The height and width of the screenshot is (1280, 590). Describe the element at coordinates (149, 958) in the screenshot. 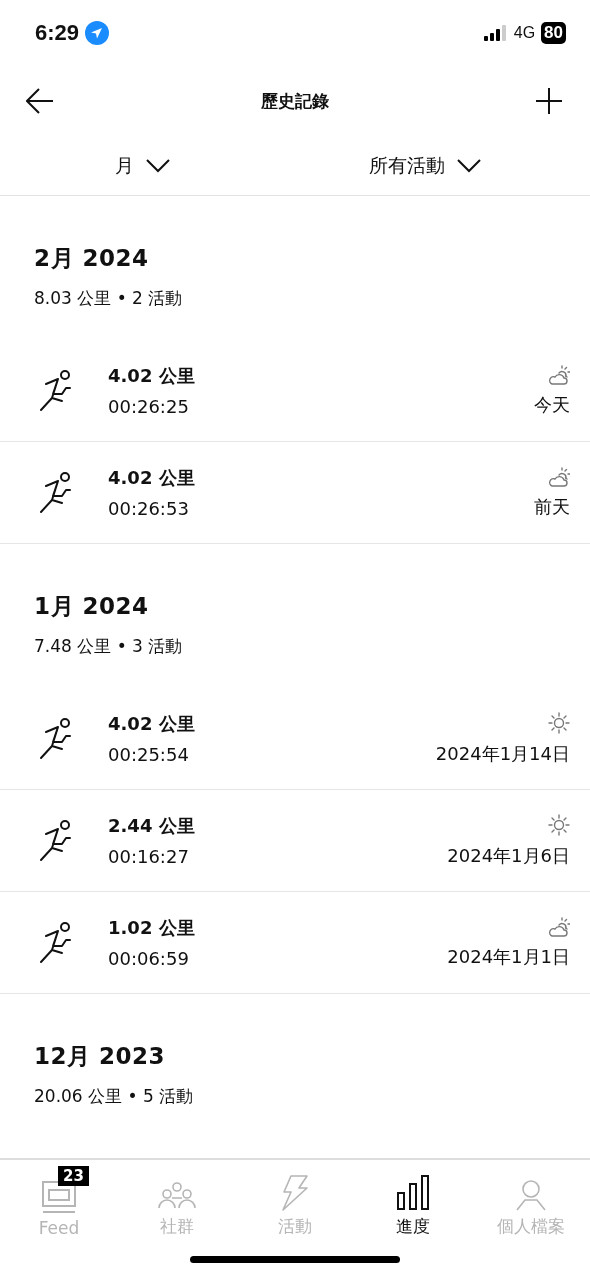

I see `duration: 00:06:59` at that location.